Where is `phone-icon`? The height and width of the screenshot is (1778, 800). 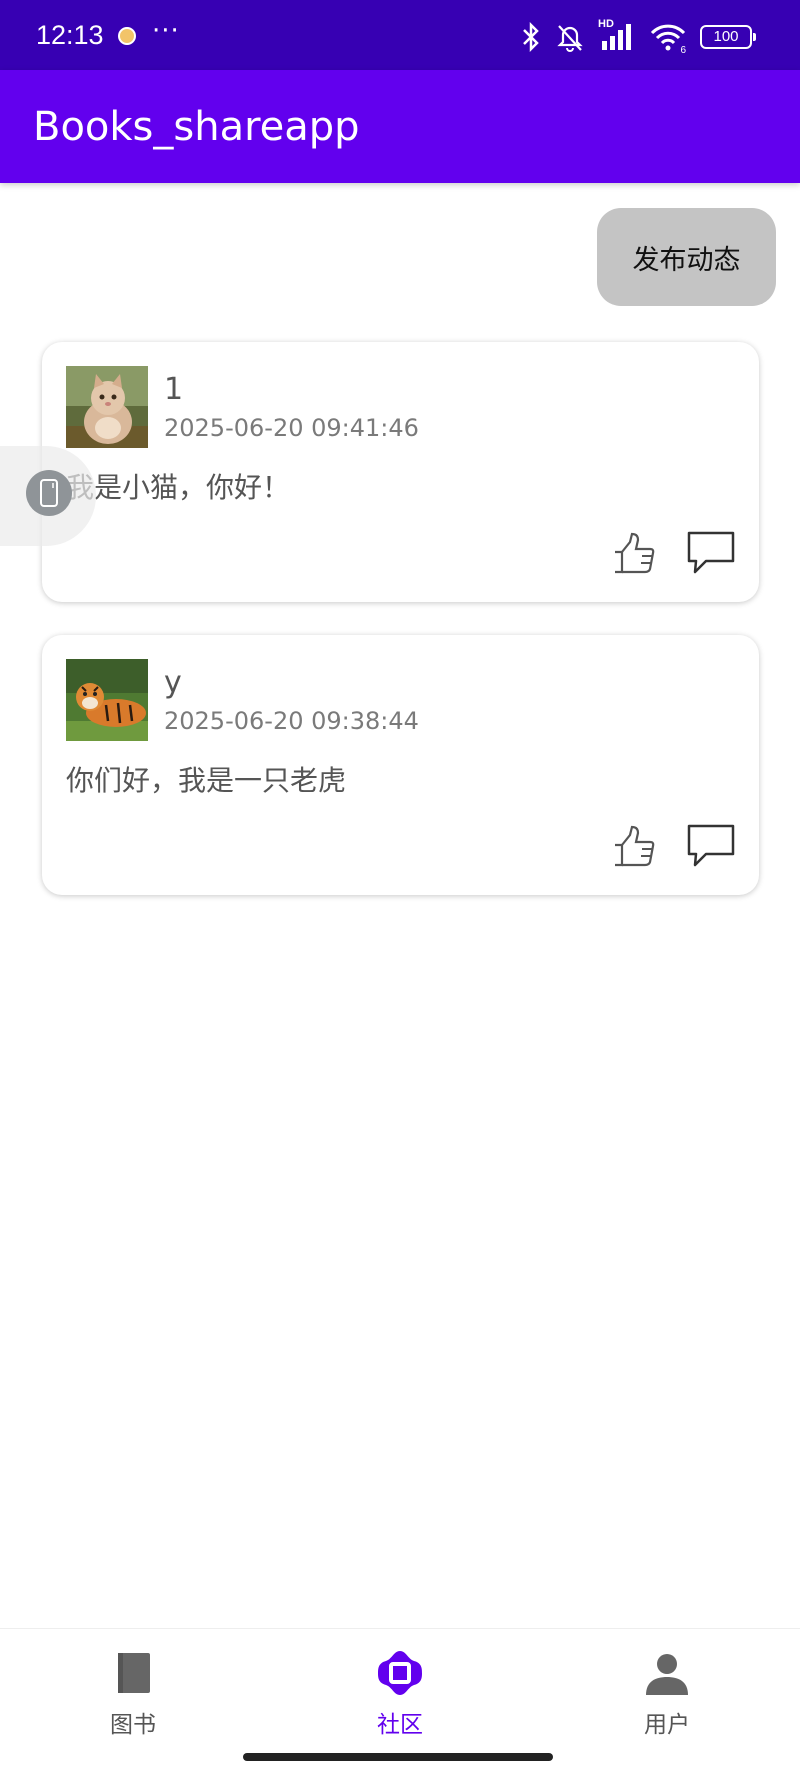 phone-icon is located at coordinates (49, 493).